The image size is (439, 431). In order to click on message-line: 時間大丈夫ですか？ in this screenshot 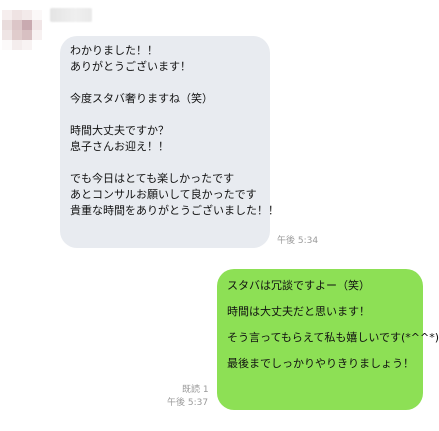, I will do `click(119, 130)`.